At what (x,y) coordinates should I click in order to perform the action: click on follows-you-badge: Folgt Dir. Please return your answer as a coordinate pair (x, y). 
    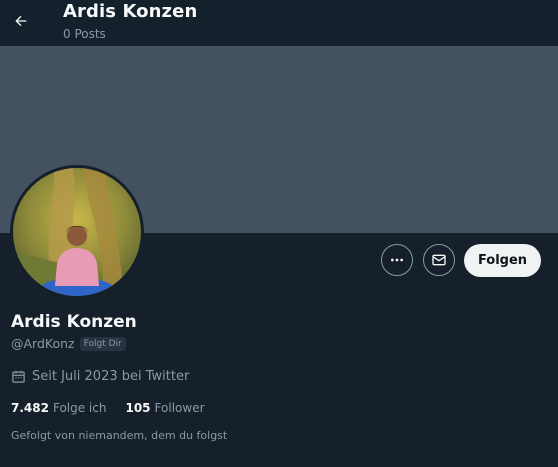
    Looking at the image, I should click on (102, 343).